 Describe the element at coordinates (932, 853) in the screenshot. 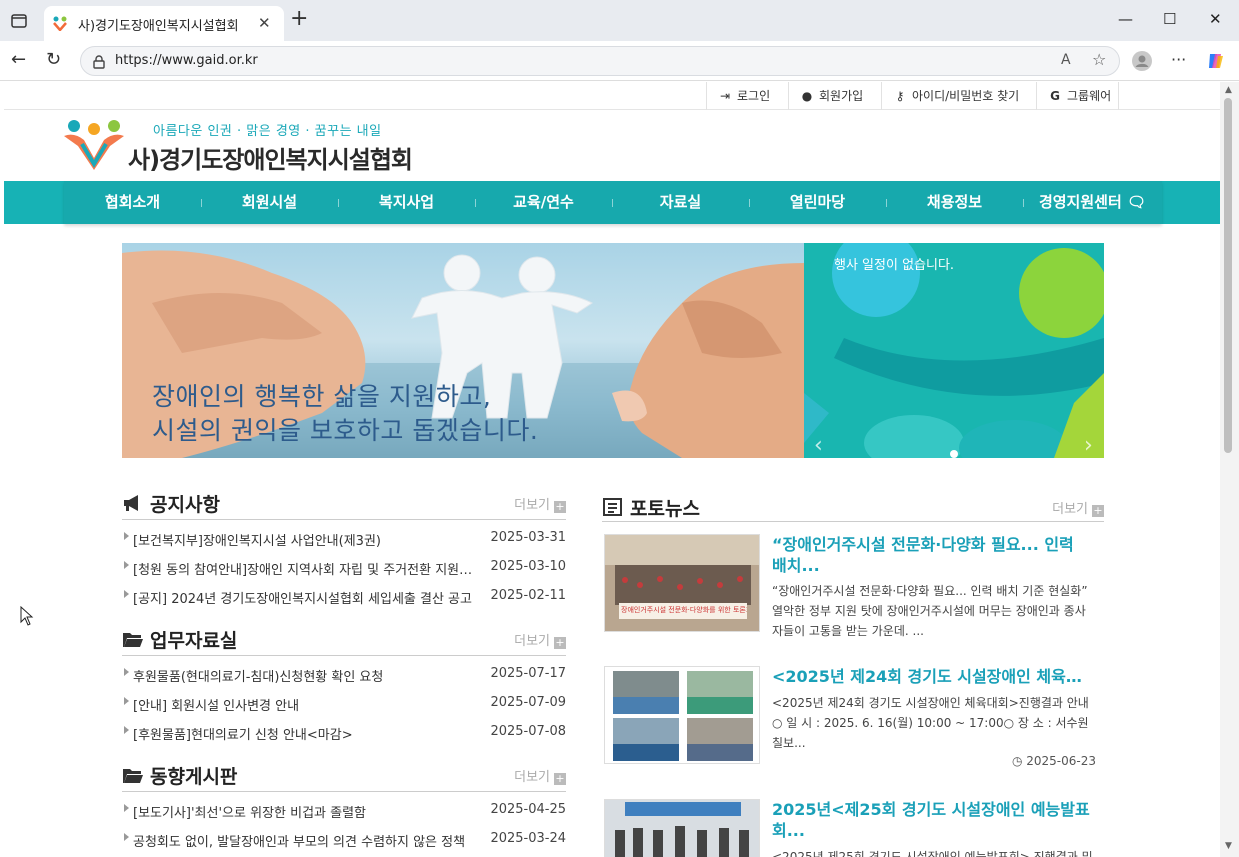

I see `photo-news-item-desc: <2025년 제25회 경기도 시설장애인 예능발표회> 진행결과 및 작품전시` at that location.